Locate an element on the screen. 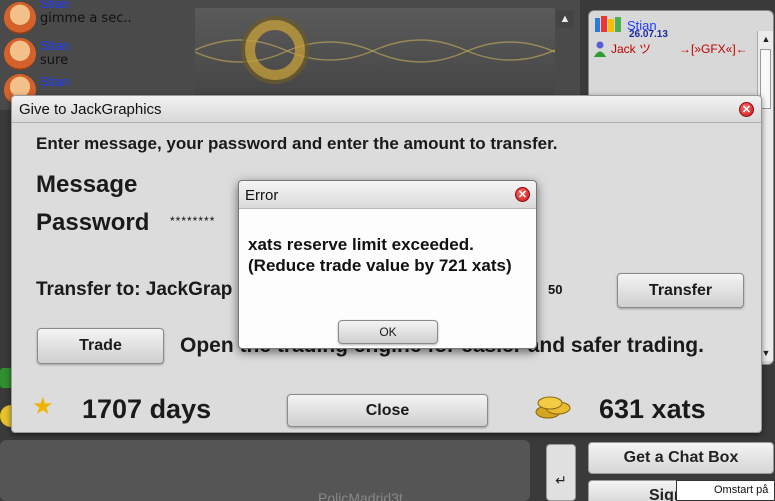  password-label: Password is located at coordinates (93, 222).